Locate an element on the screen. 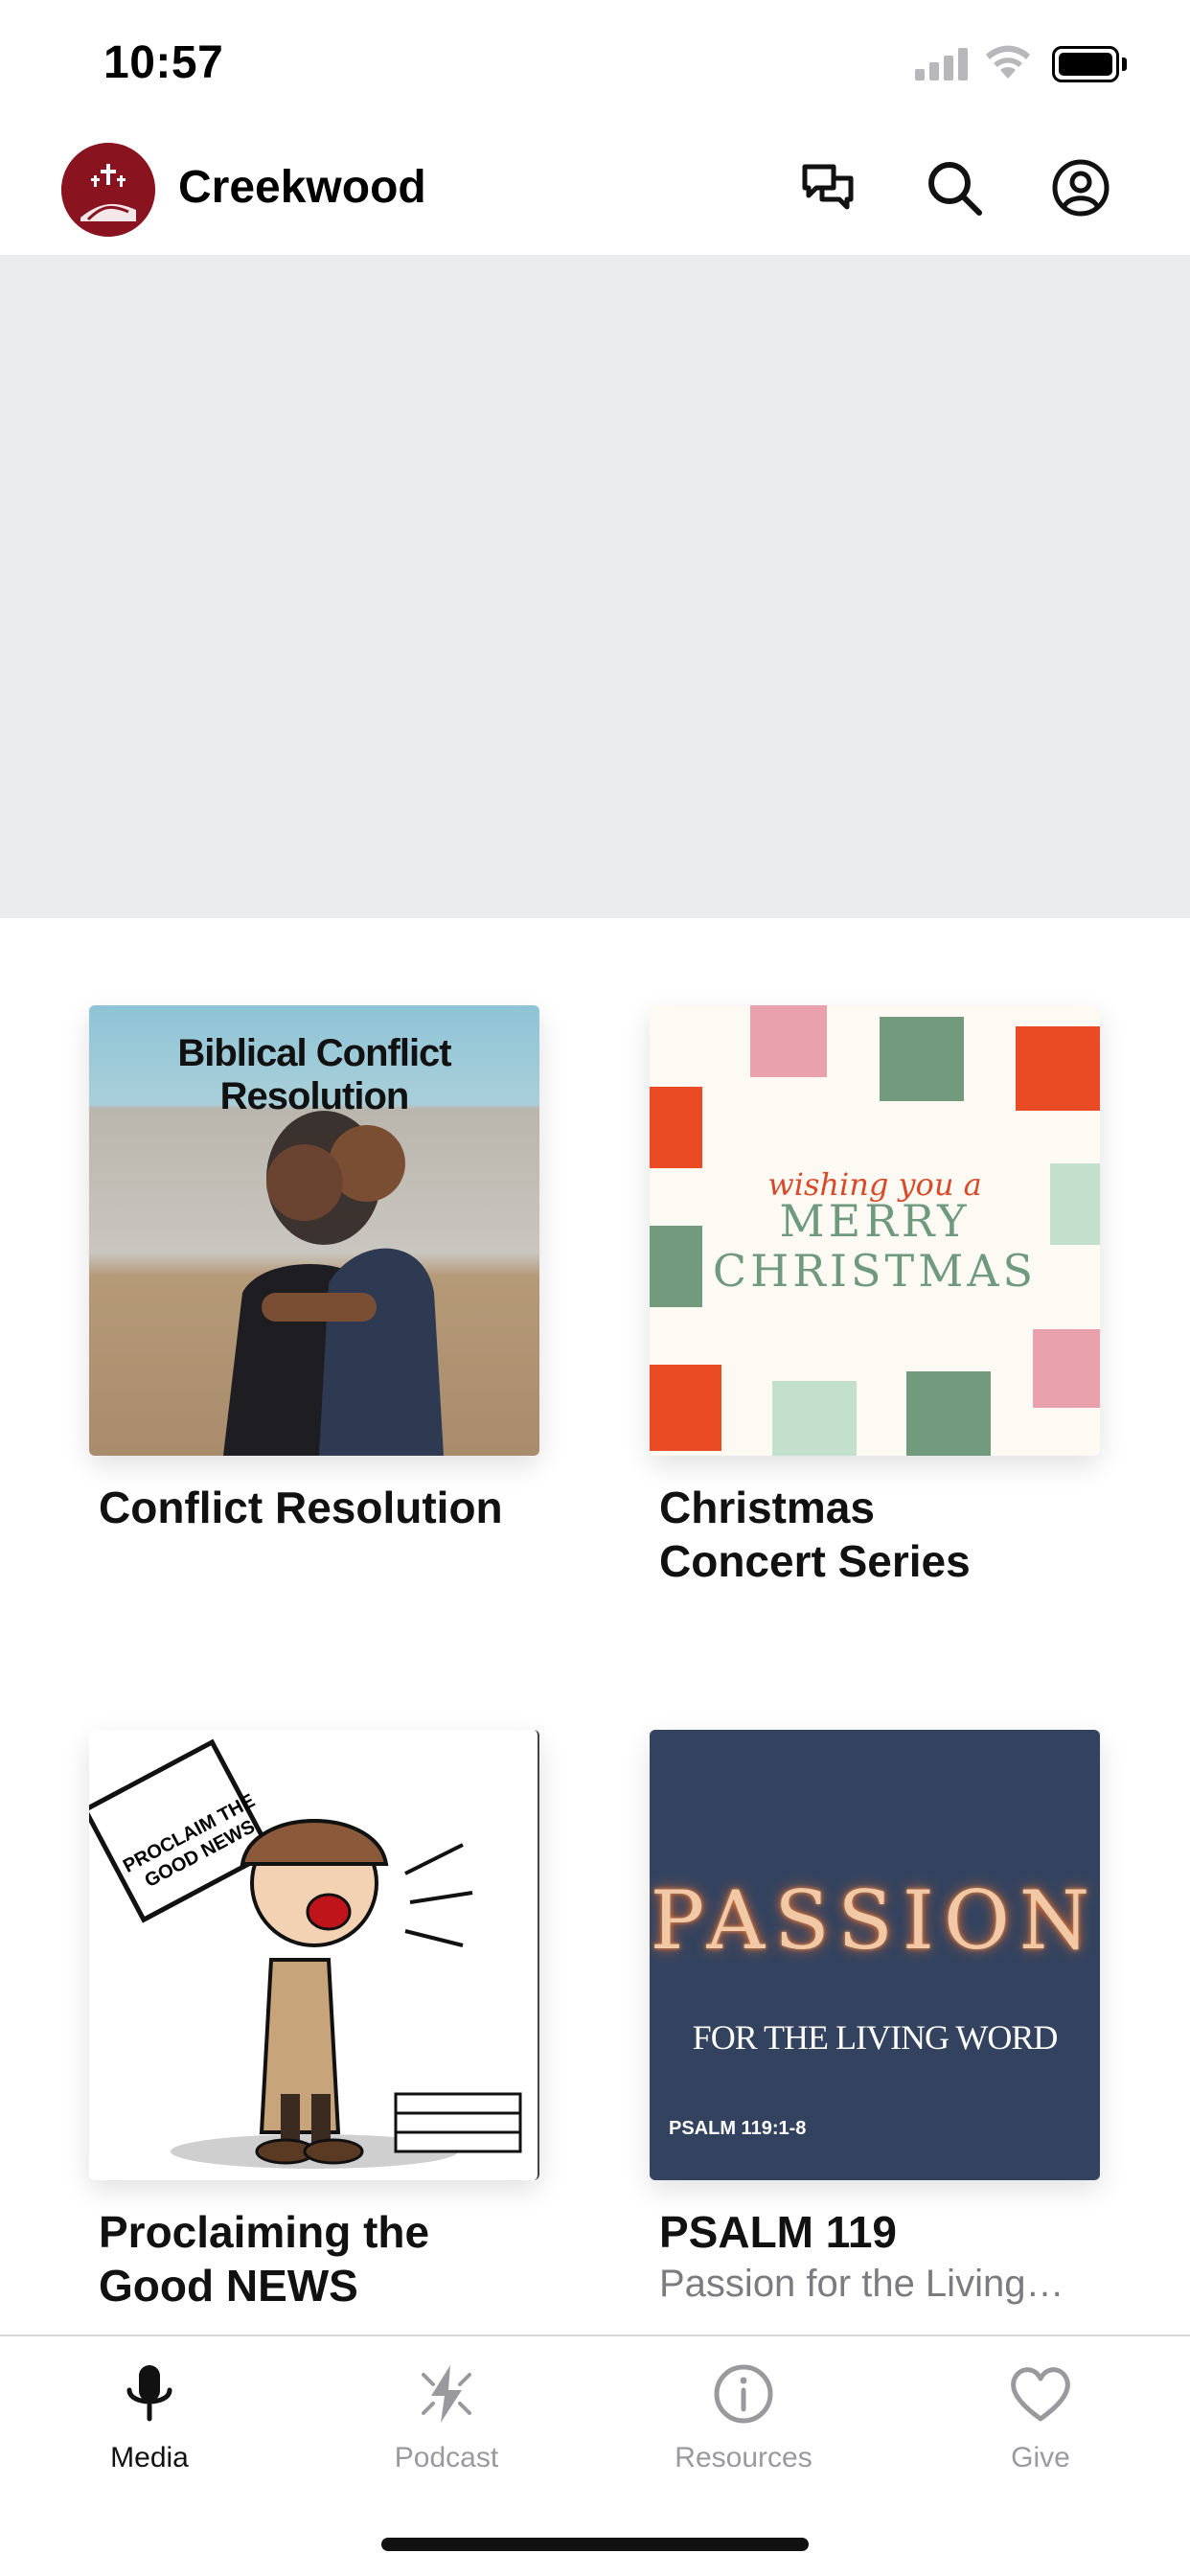  card-thumbnail: PROCLAIM THE GOOD NEWS is located at coordinates (314, 1955).